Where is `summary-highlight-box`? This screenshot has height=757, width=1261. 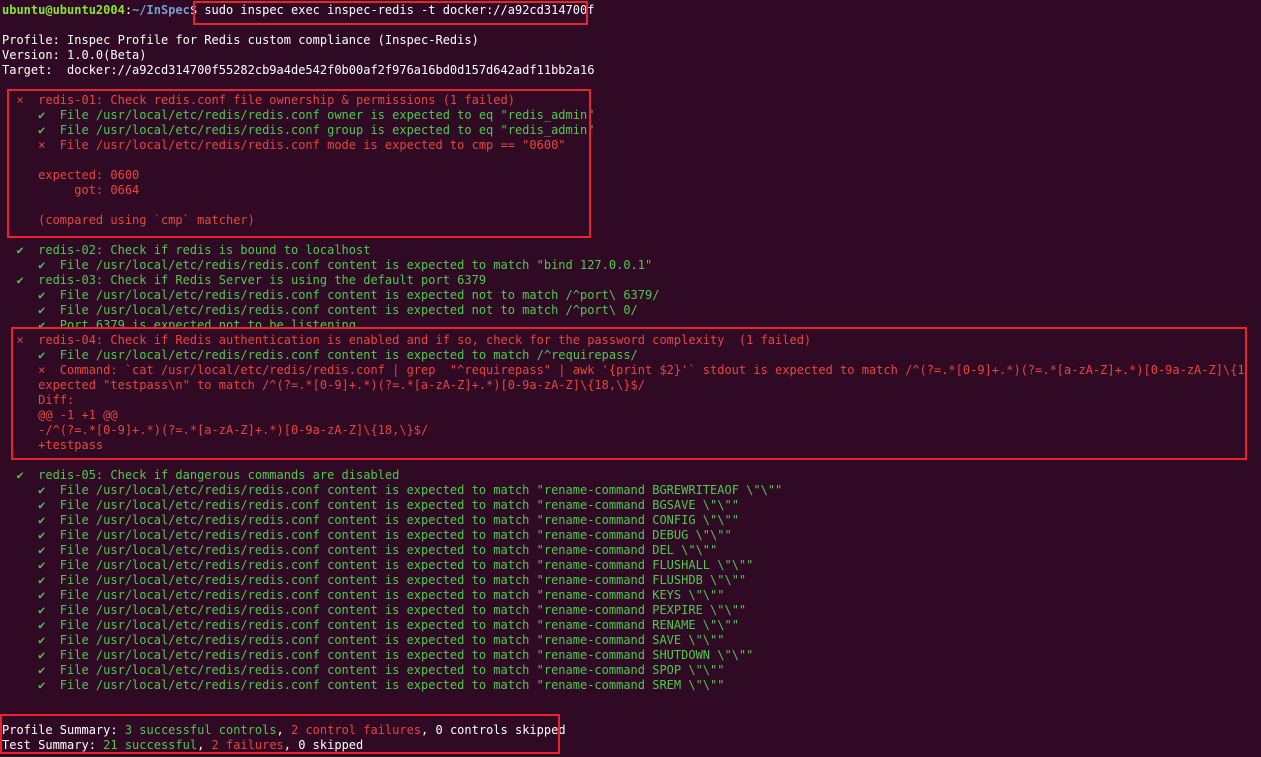
summary-highlight-box is located at coordinates (280, 734).